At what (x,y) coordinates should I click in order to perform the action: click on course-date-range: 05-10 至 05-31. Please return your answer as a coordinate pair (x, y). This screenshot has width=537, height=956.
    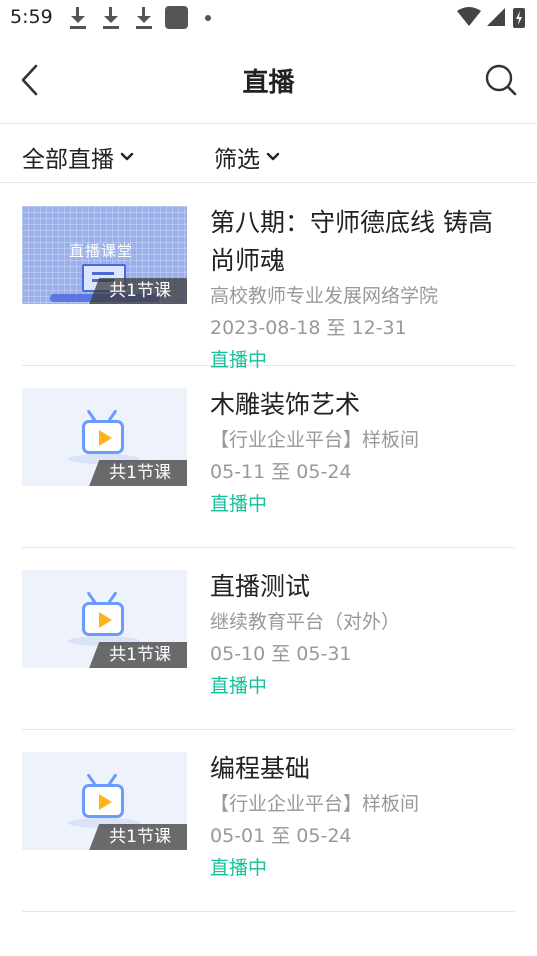
    Looking at the image, I should click on (281, 654).